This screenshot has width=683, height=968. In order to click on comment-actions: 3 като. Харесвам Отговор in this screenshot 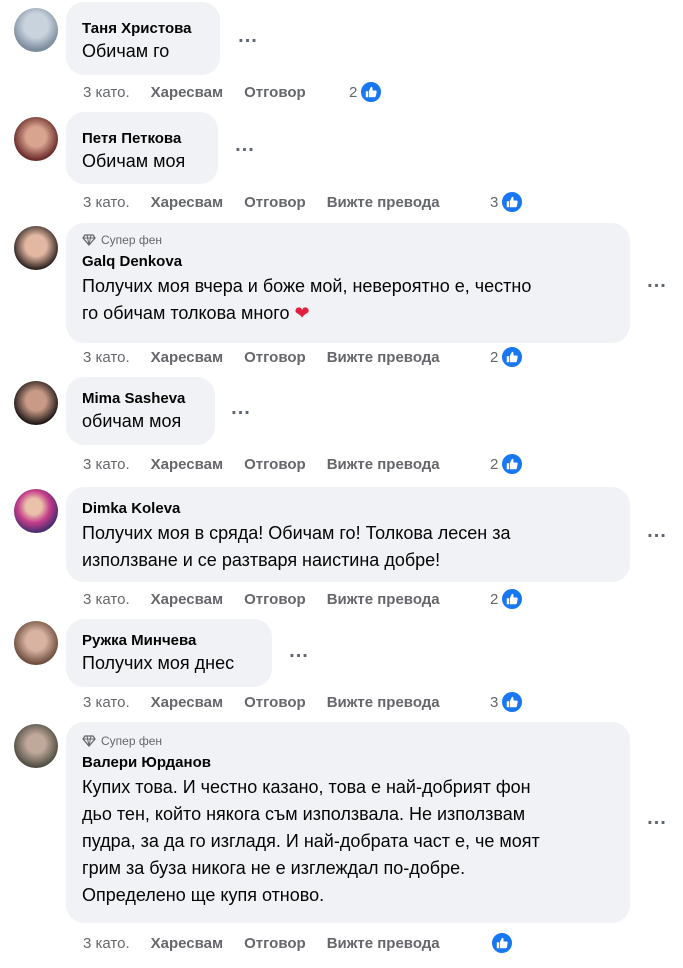, I will do `click(205, 92)`.